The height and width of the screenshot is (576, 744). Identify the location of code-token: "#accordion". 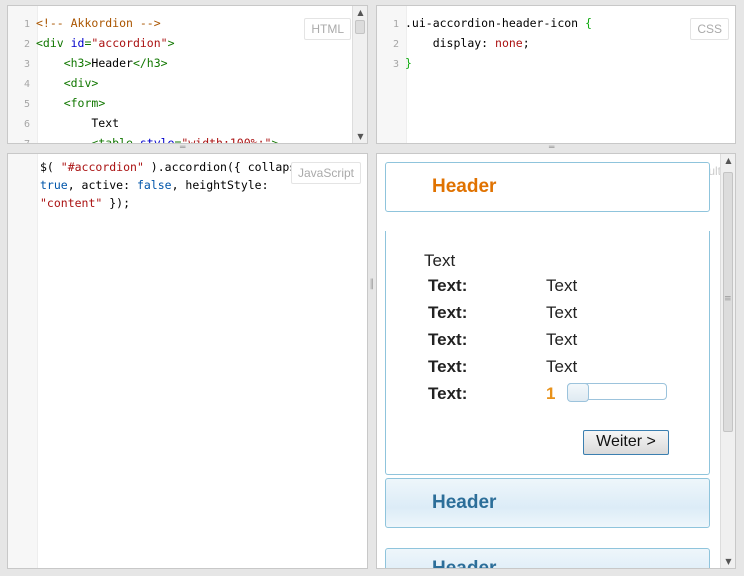
(102, 167).